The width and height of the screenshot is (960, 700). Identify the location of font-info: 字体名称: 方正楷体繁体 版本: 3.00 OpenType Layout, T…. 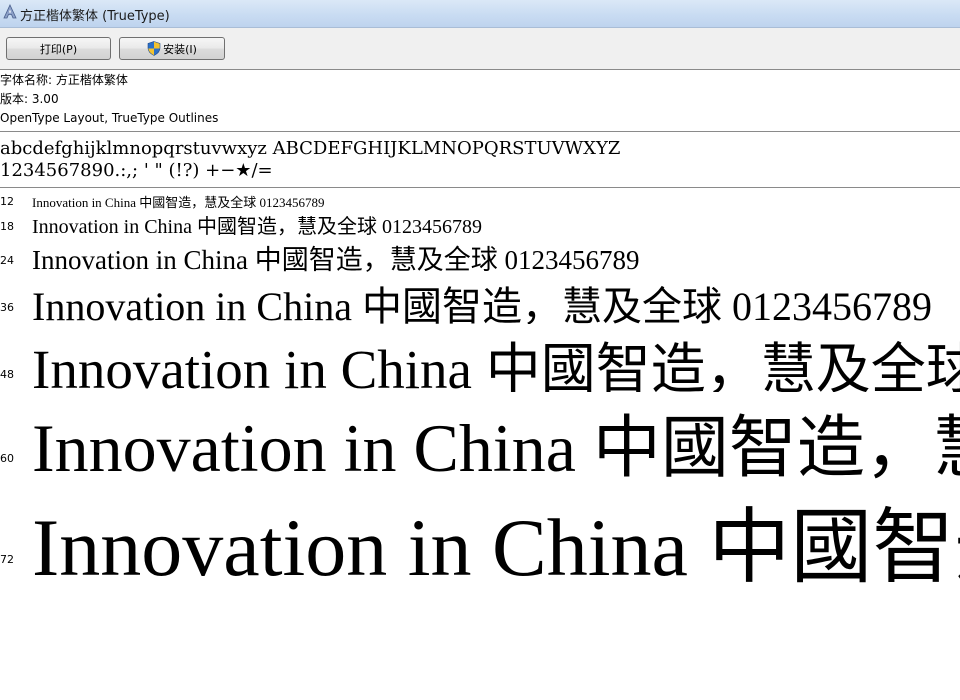
(480, 101).